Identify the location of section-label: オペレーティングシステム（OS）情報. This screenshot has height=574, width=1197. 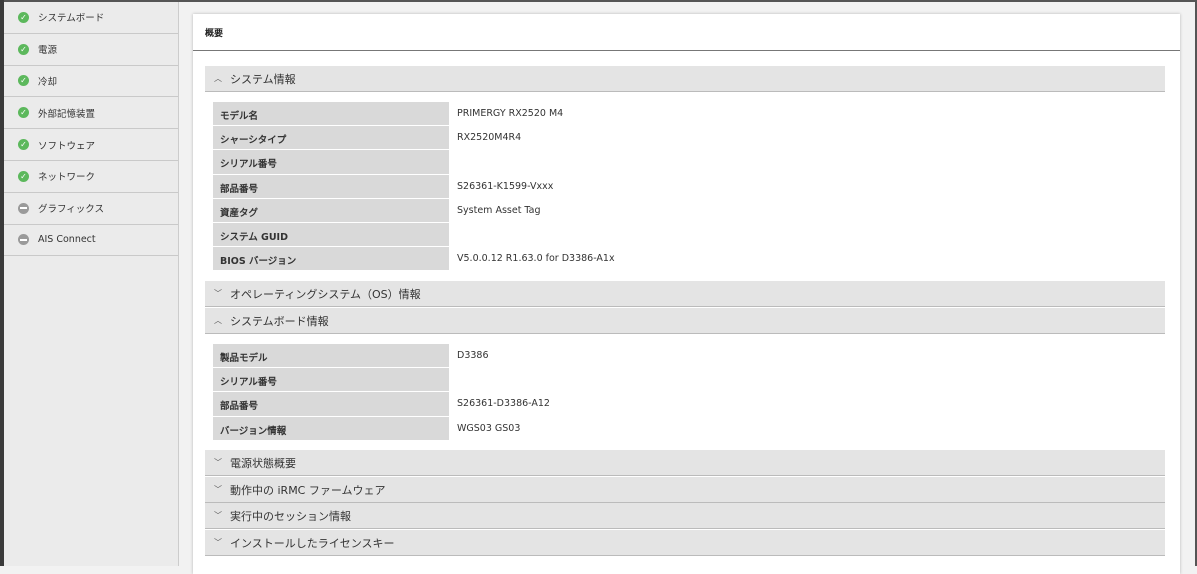
(325, 294).